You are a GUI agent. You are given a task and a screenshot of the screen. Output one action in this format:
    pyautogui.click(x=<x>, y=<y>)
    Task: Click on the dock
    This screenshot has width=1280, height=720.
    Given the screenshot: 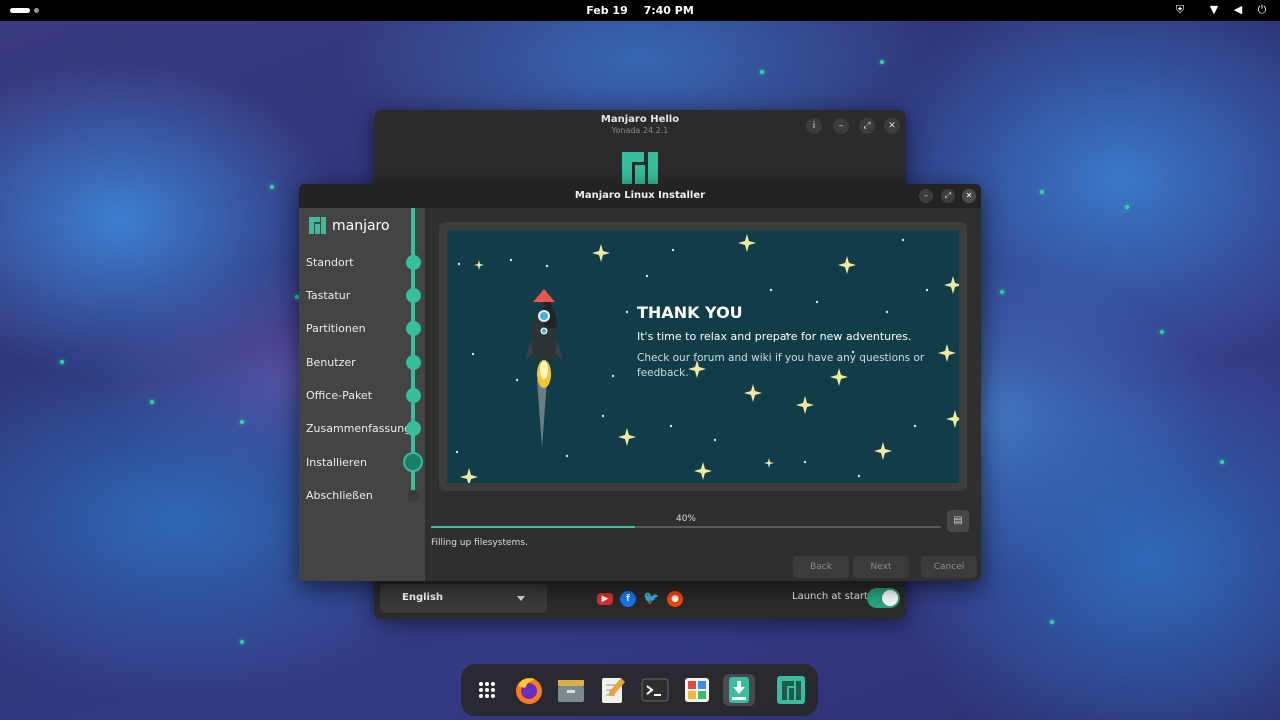 What is the action you would take?
    pyautogui.click(x=639, y=690)
    